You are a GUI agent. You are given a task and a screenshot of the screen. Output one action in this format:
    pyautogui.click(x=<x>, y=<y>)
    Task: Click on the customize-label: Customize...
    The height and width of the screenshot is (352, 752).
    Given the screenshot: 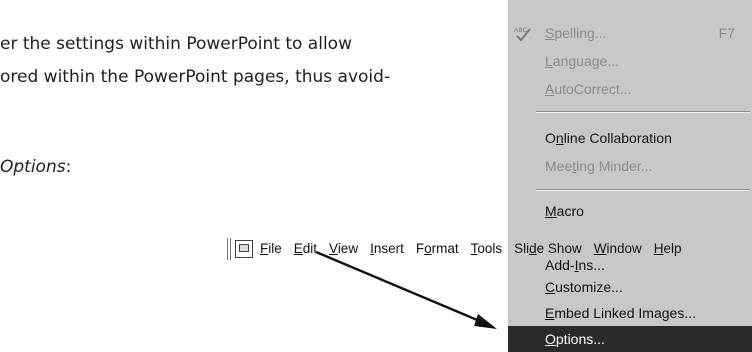 What is the action you would take?
    pyautogui.click(x=584, y=287)
    